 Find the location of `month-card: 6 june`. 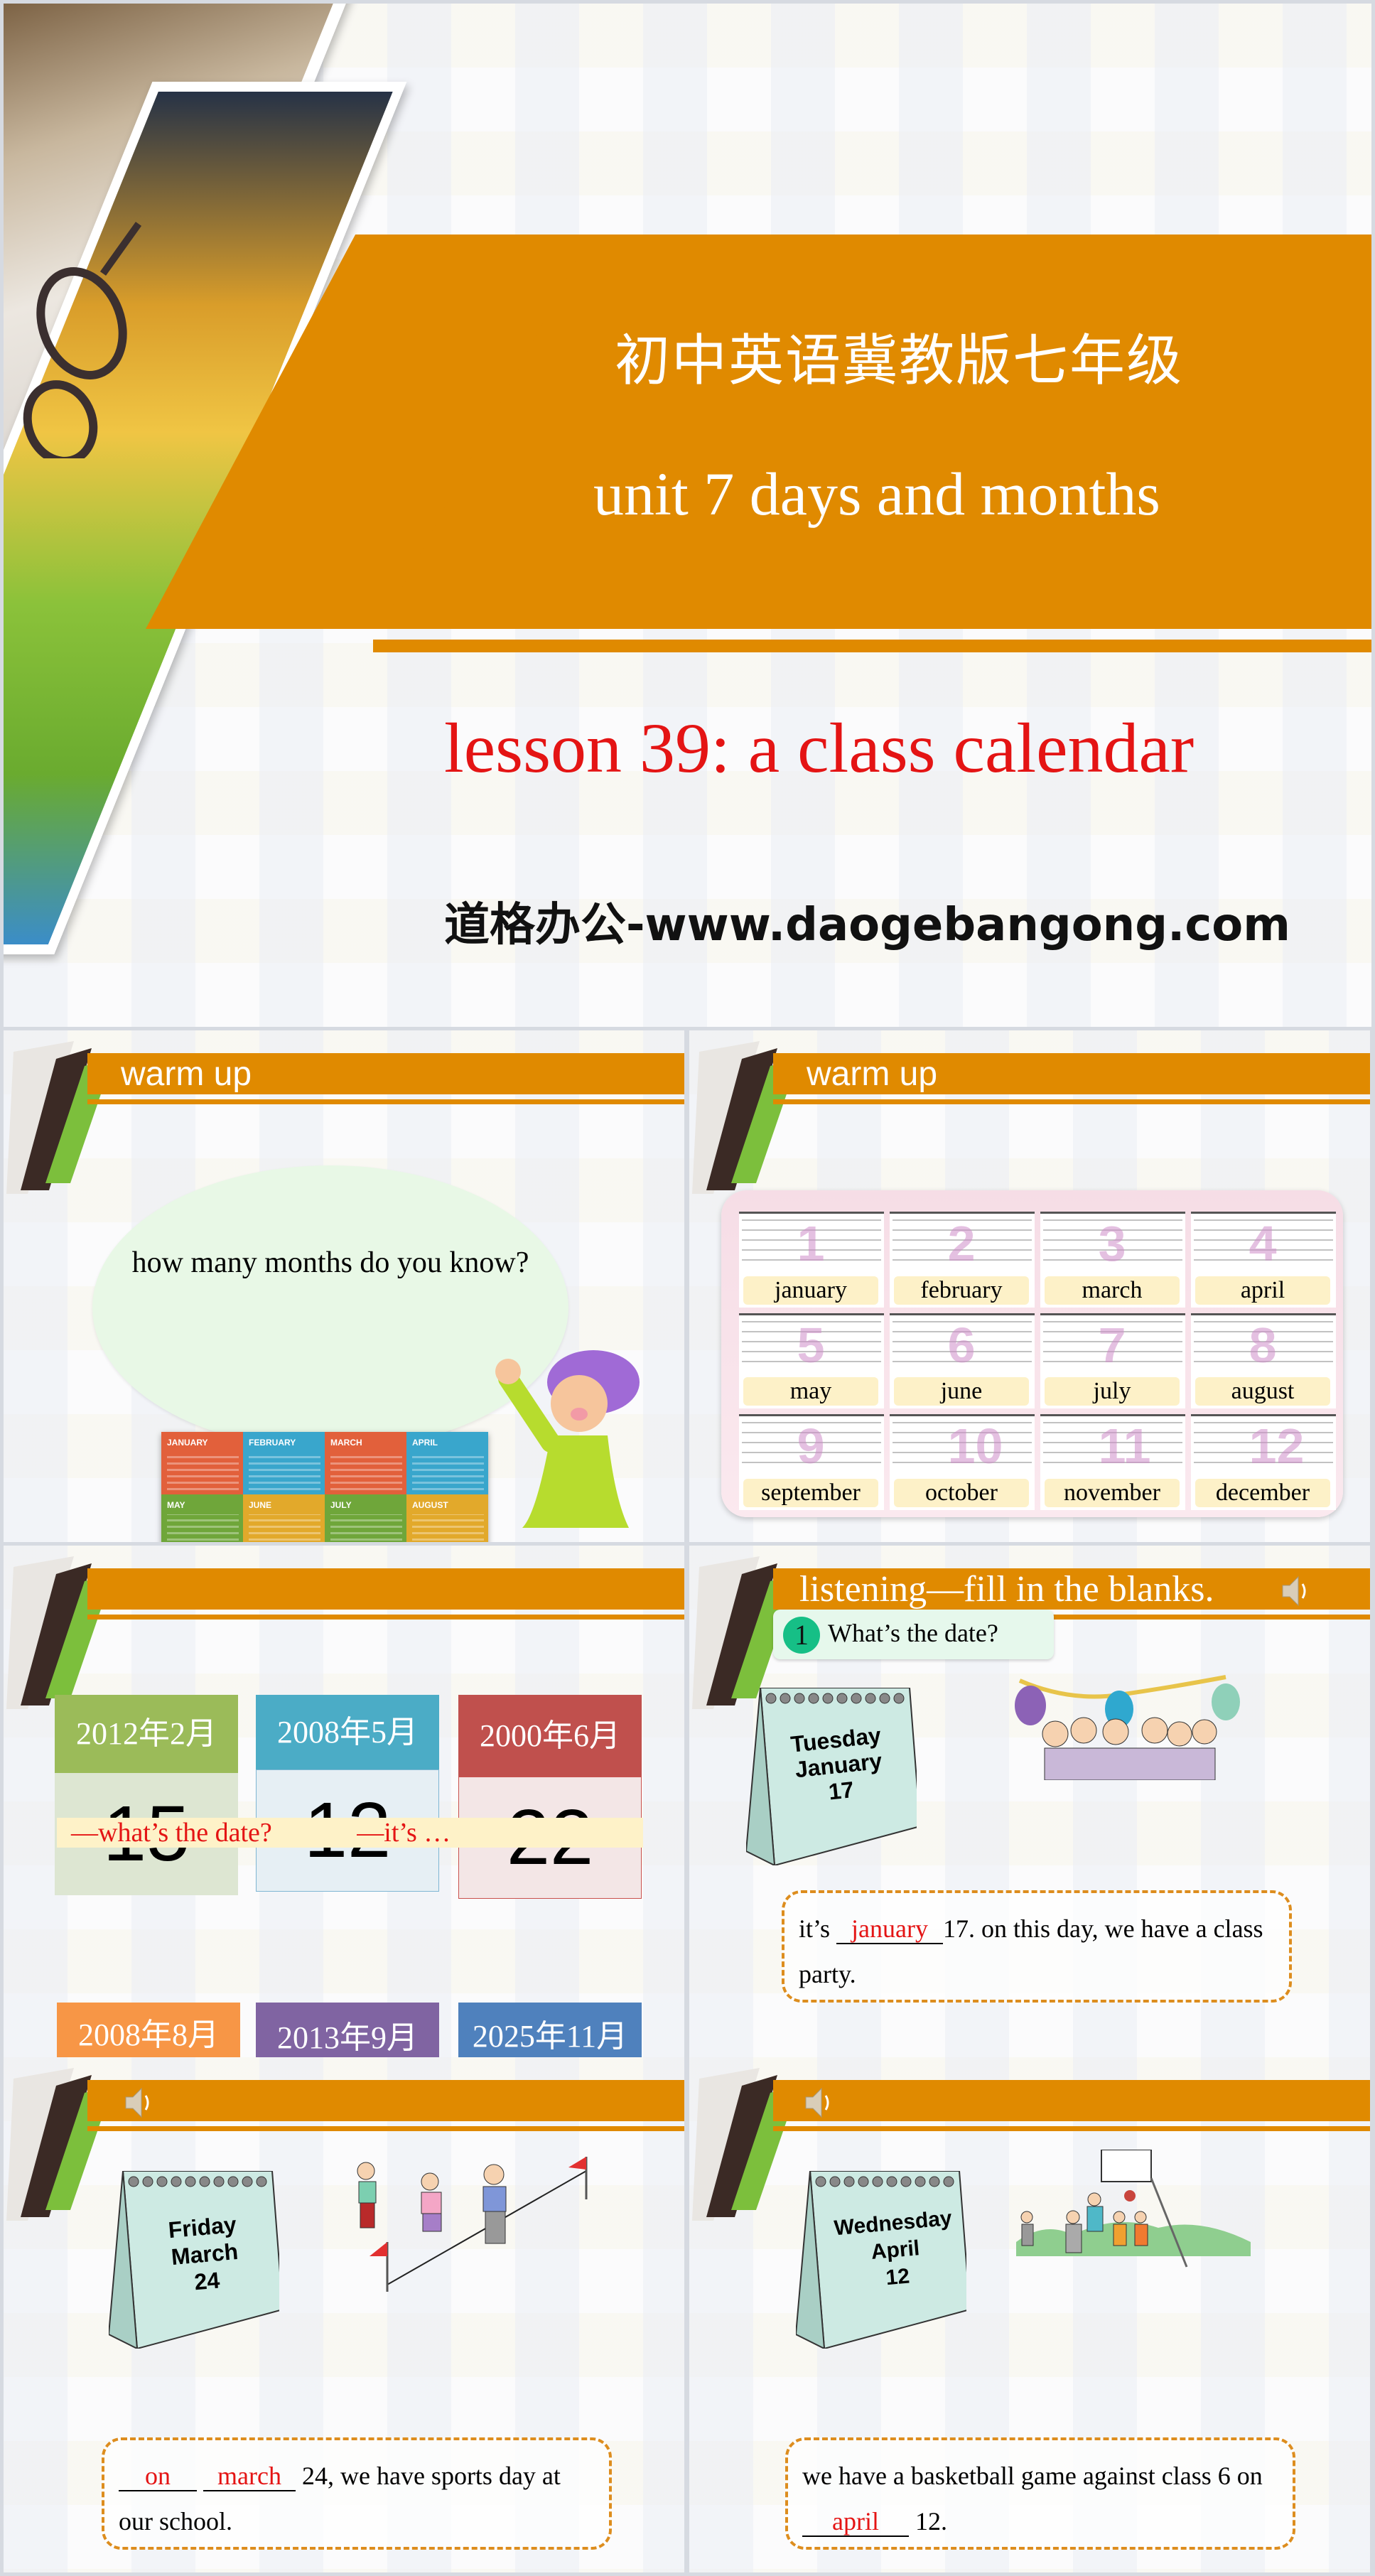

month-card: 6 june is located at coordinates (962, 1361).